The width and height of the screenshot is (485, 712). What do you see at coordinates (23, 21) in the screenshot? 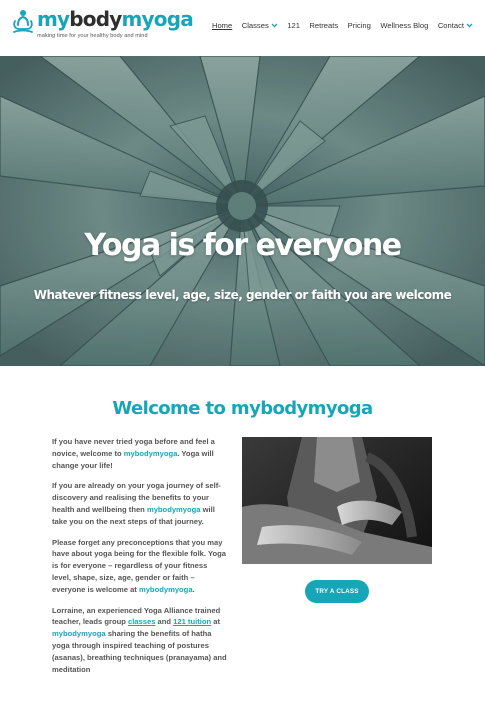
I see `meditation-figure-icon` at bounding box center [23, 21].